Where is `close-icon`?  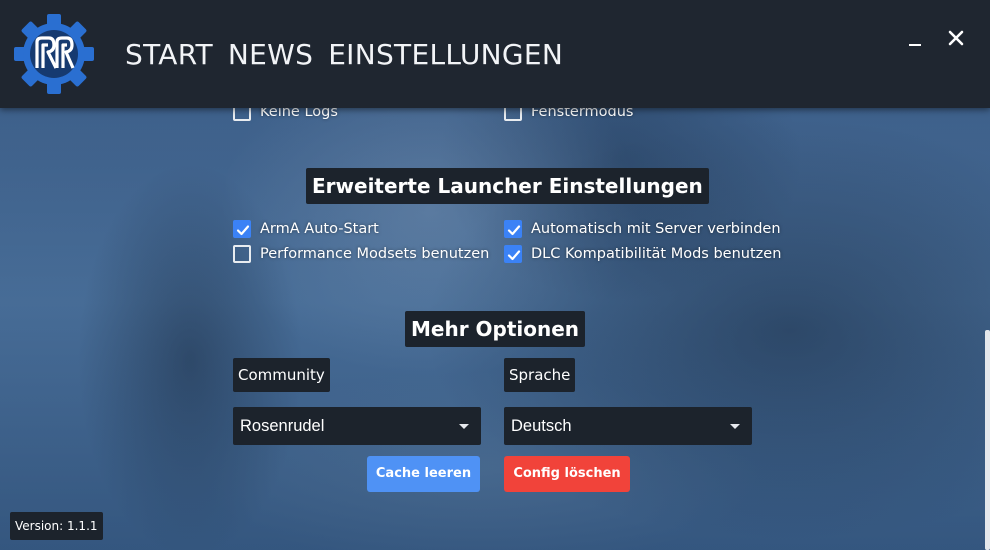 close-icon is located at coordinates (956, 38).